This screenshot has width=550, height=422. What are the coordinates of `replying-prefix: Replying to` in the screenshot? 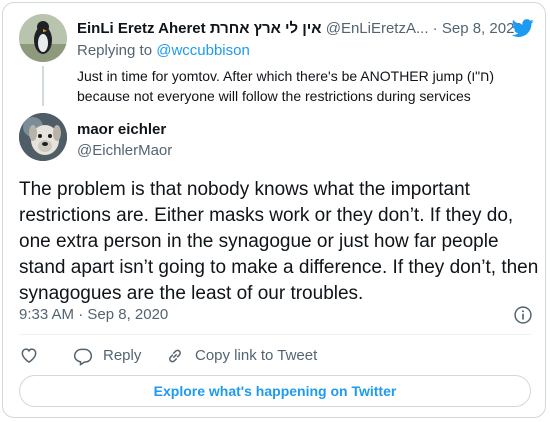 It's located at (117, 50).